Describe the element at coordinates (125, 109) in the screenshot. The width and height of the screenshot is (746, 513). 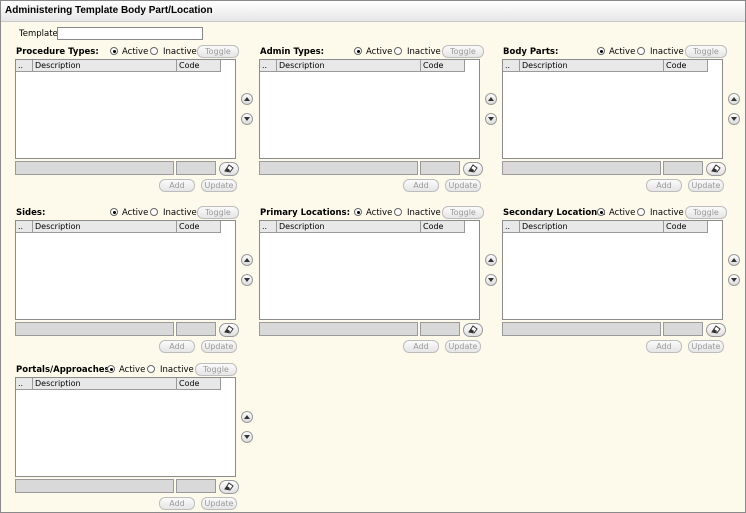
I see `procedure-types-grid: .. Description Code` at that location.